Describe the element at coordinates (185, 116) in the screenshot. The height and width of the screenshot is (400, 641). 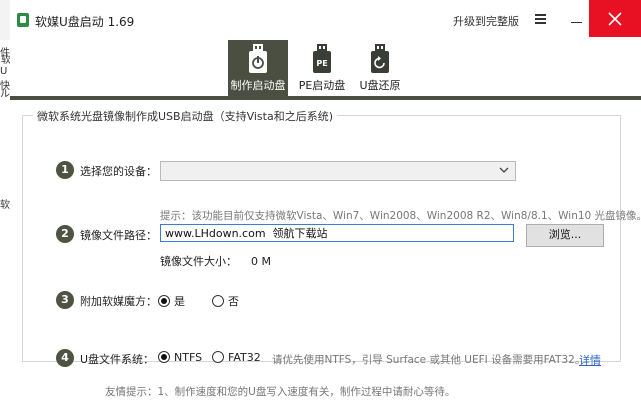
I see `groupbox-title: 微软系统光盘镜像制作成USB启动盘（支持Vista和之后系统)` at that location.